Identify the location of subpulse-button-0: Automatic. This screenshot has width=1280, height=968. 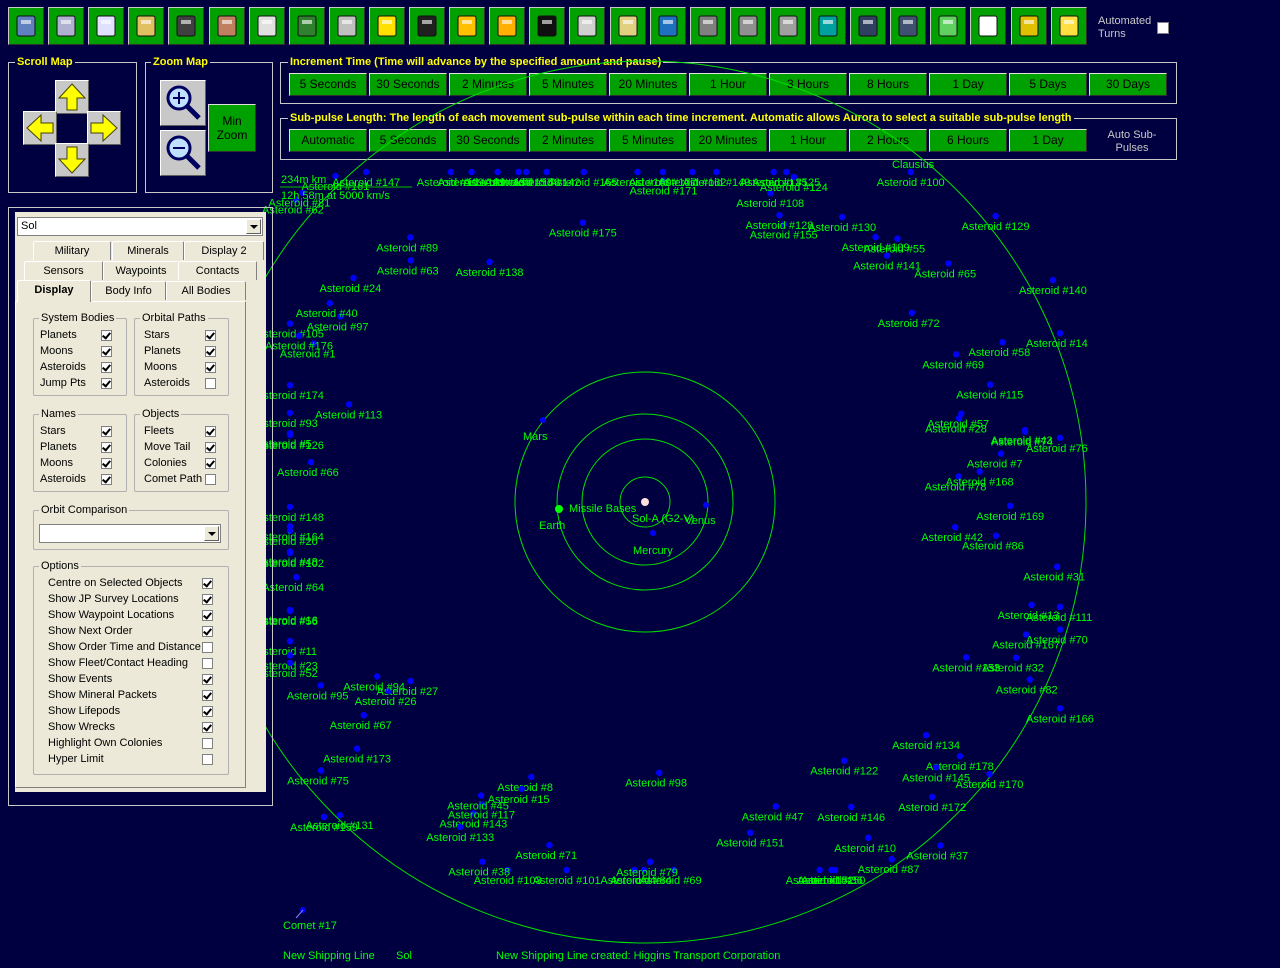
(328, 140).